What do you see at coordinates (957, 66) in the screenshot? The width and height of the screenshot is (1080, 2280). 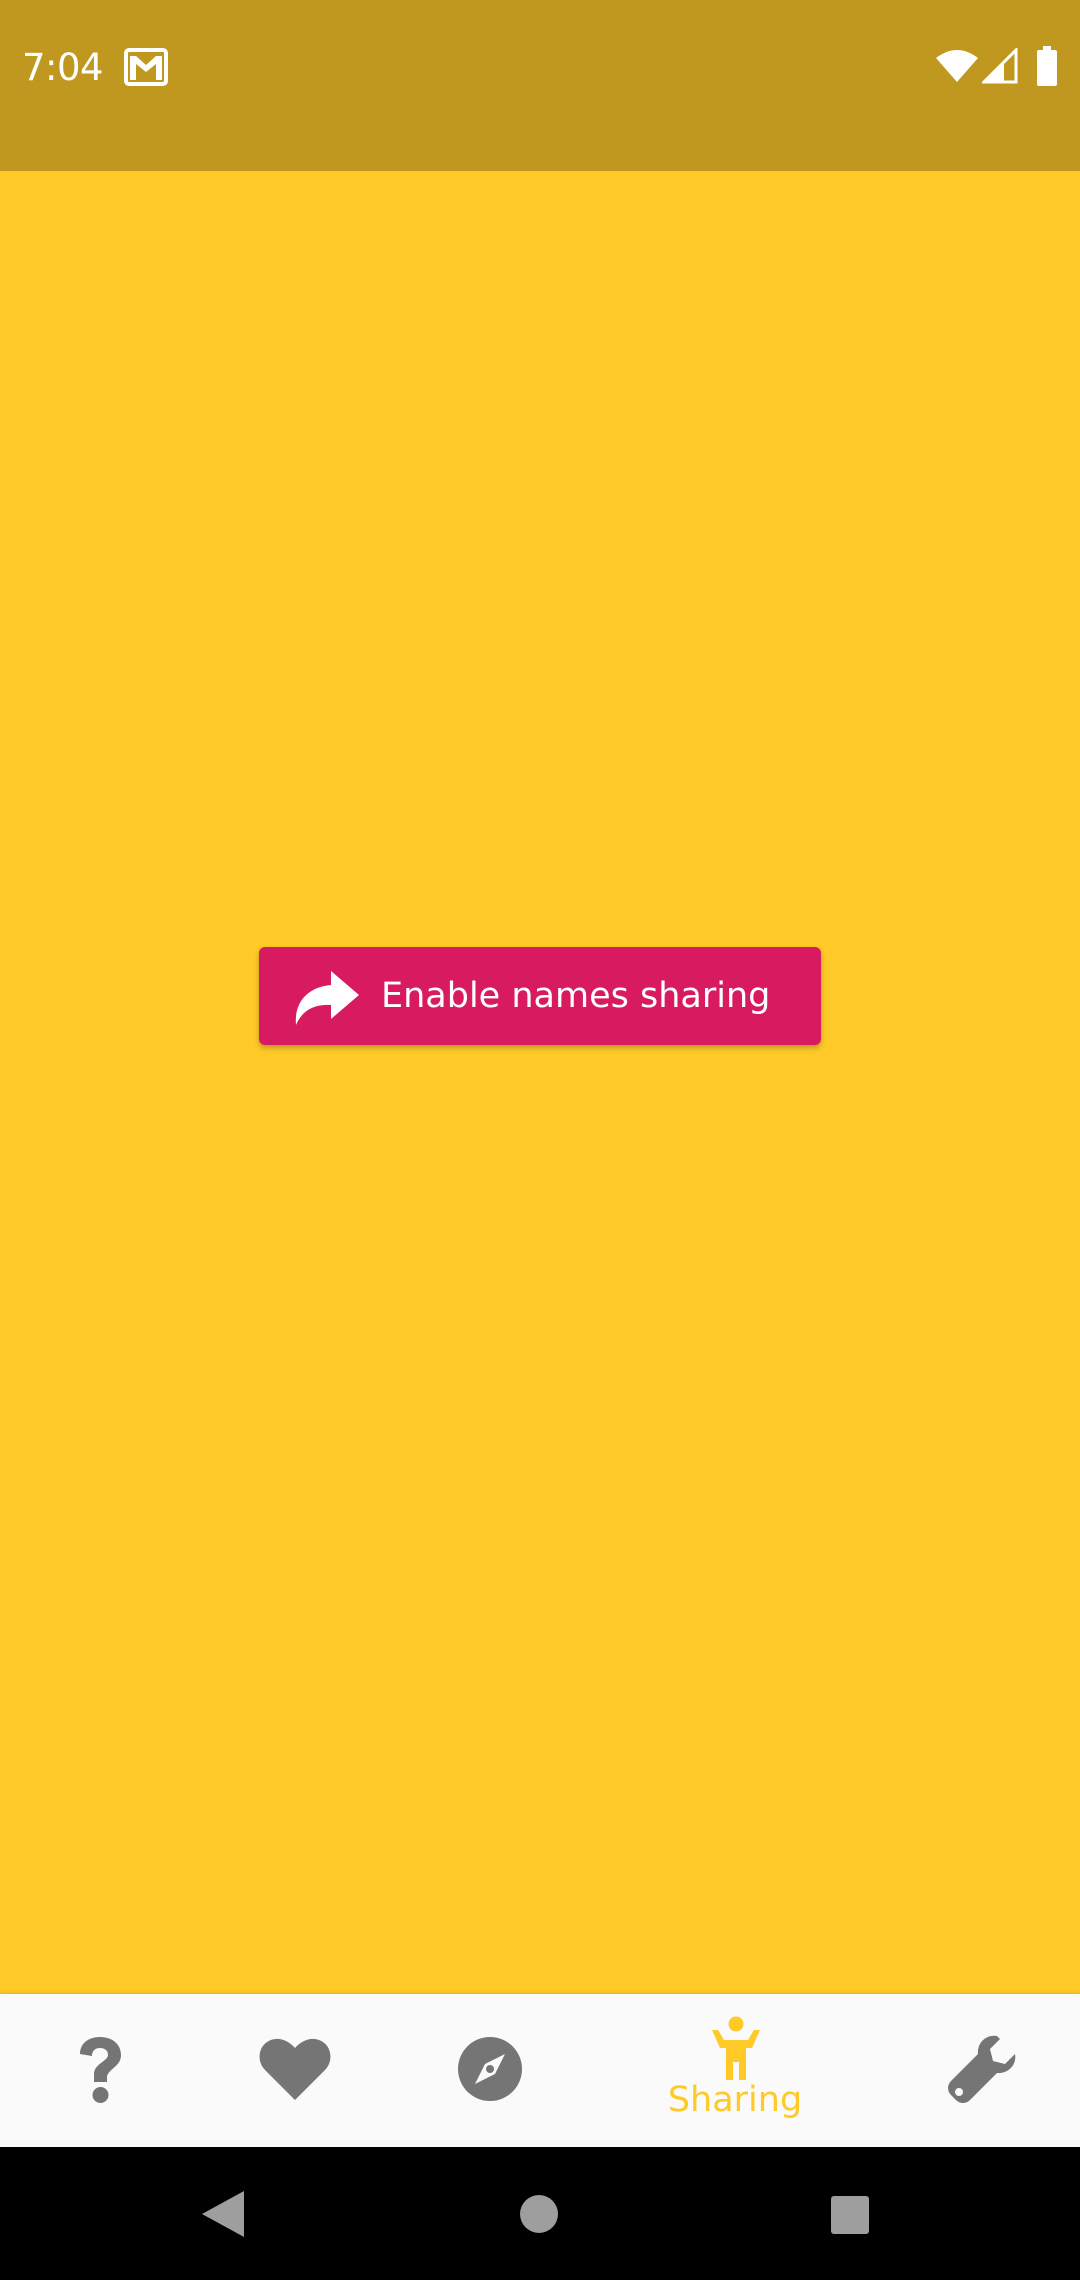 I see `wifi-icon` at bounding box center [957, 66].